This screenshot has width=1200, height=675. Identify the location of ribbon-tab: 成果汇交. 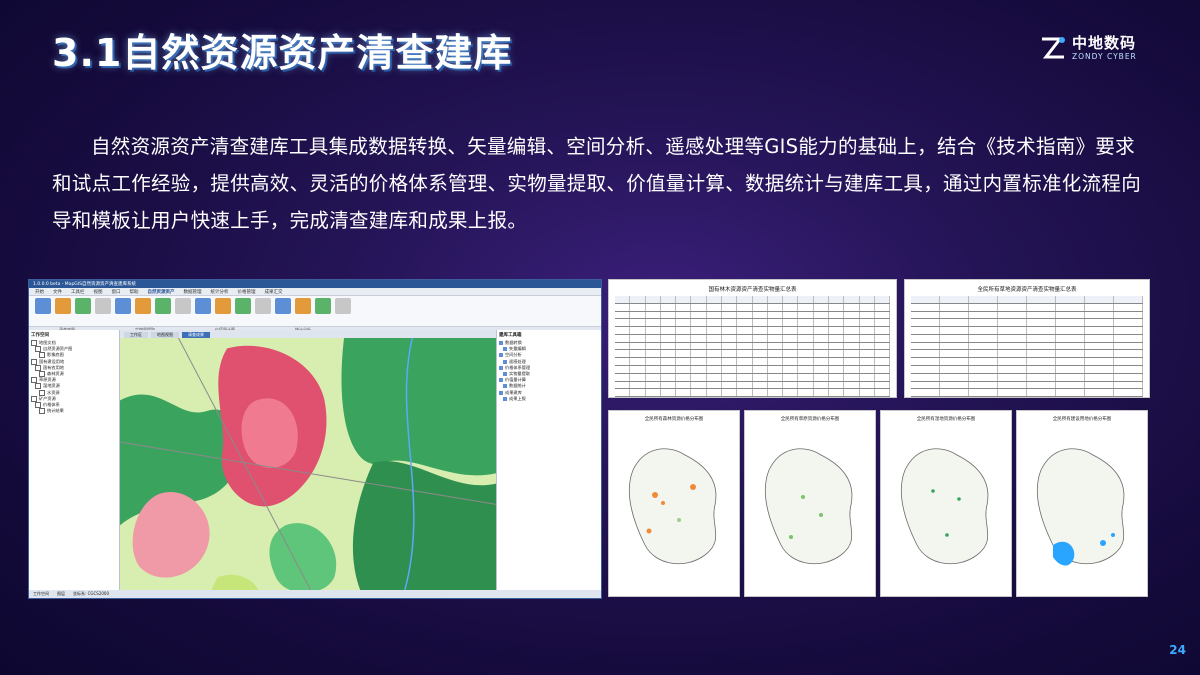
(274, 292).